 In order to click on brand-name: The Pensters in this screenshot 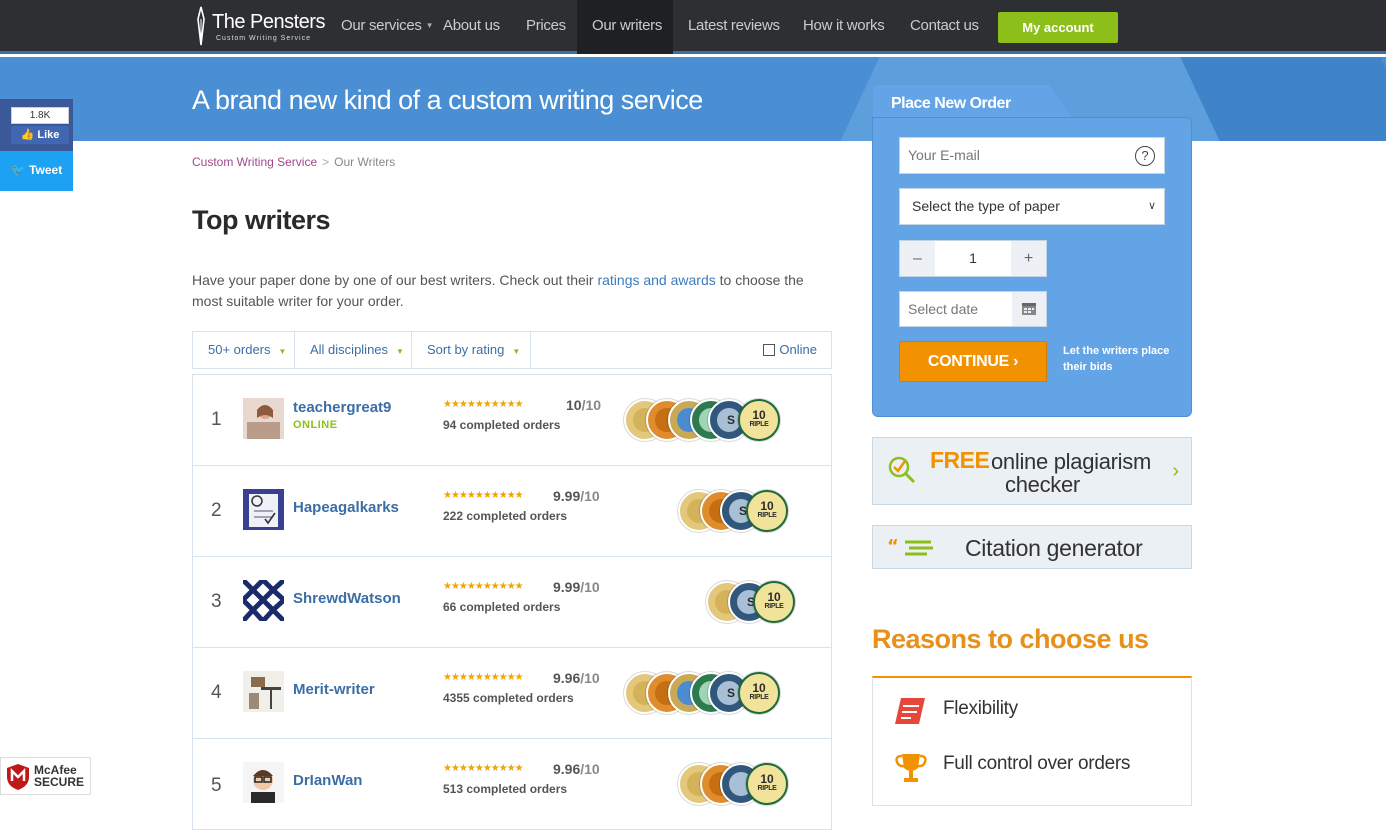, I will do `click(268, 22)`.